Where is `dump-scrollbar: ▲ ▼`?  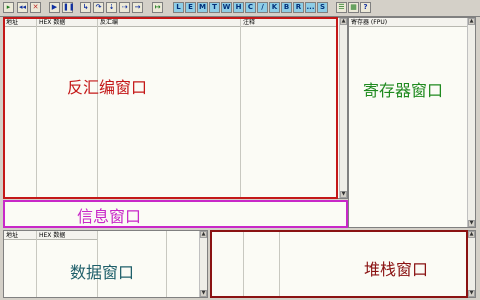 dump-scrollbar: ▲ ▼ is located at coordinates (203, 264).